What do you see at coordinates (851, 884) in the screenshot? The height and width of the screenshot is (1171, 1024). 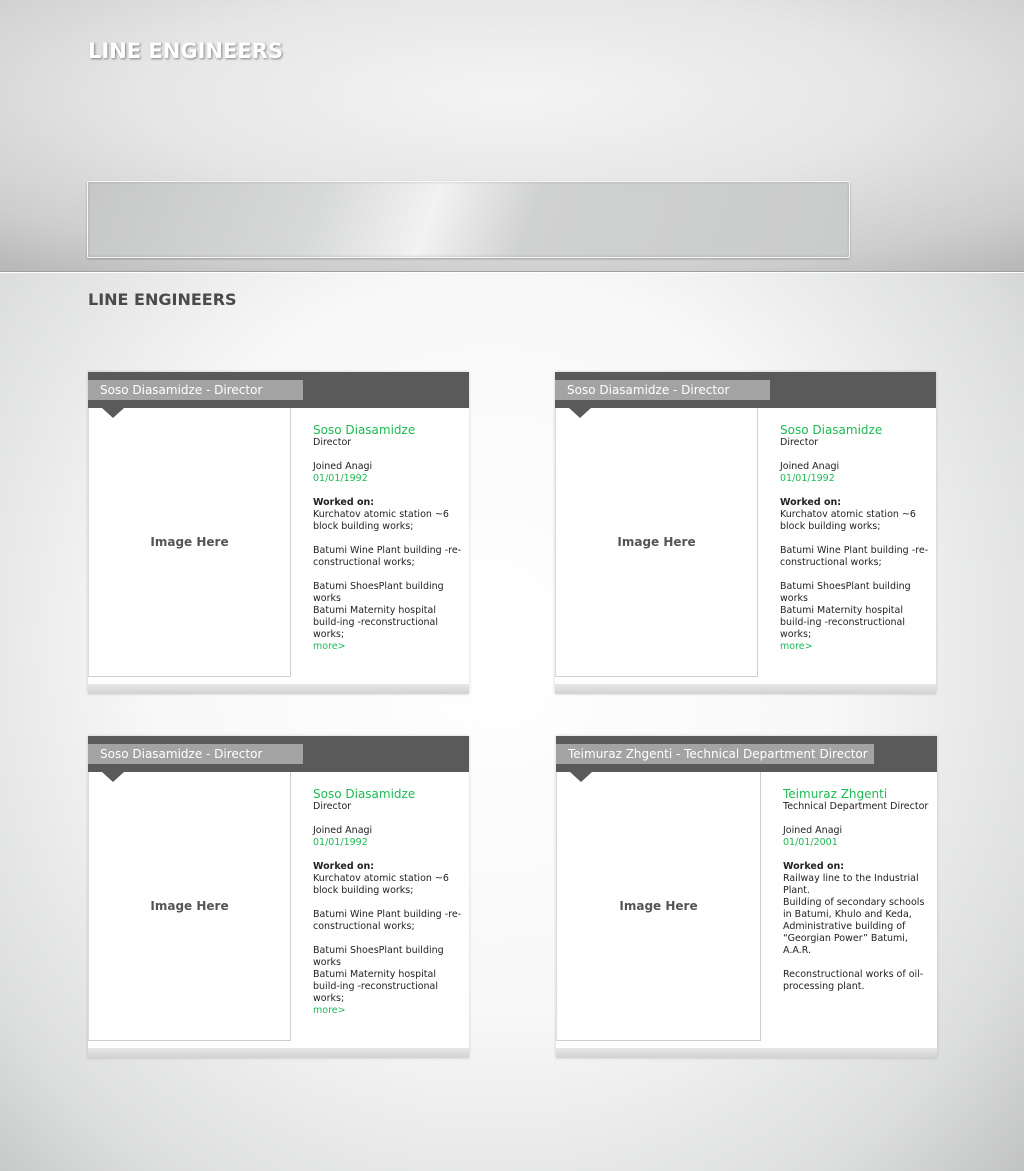 I see `work-item: Railway line to the Industrial Plant.` at bounding box center [851, 884].